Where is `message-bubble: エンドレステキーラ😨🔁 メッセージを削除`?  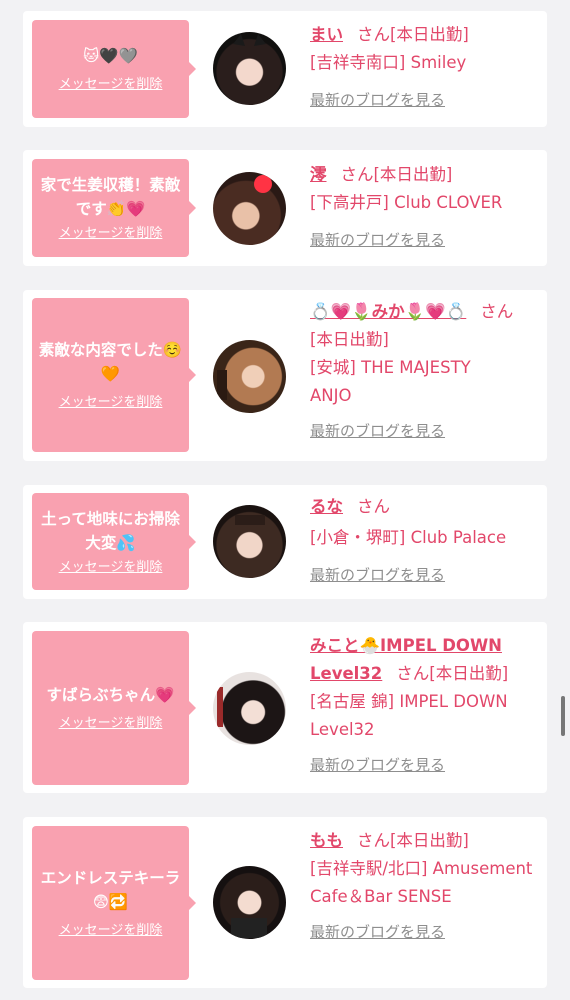
message-bubble: エンドレステキーラ😨🔁 メッセージを削除 is located at coordinates (114, 903).